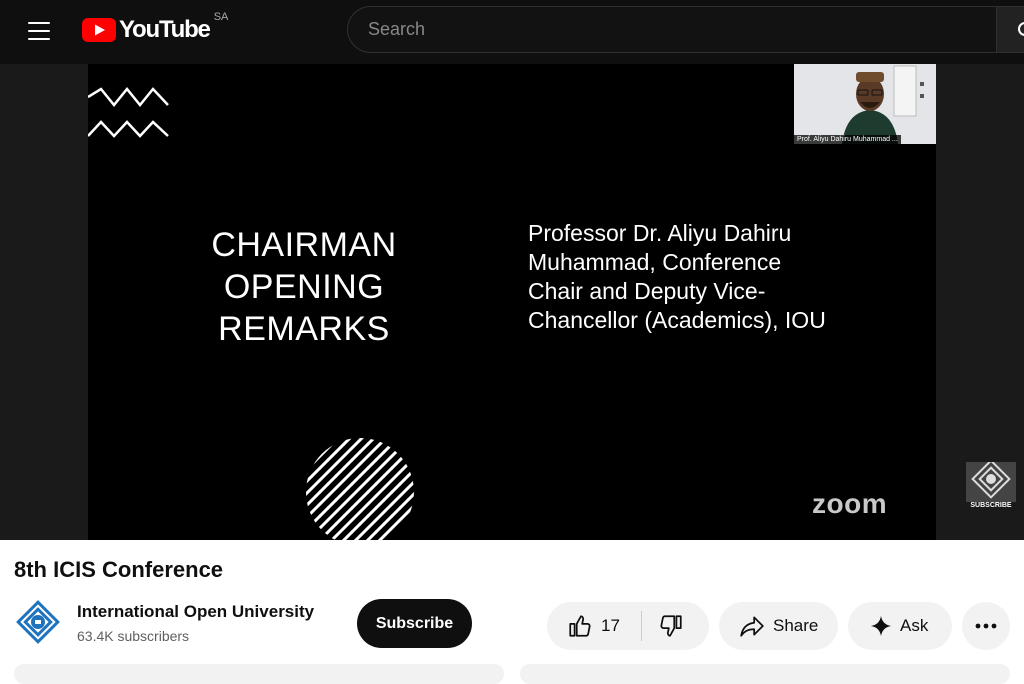 Image resolution: width=1024 pixels, height=684 pixels. What do you see at coordinates (360, 489) in the screenshot?
I see `striped-circle-decoration` at bounding box center [360, 489].